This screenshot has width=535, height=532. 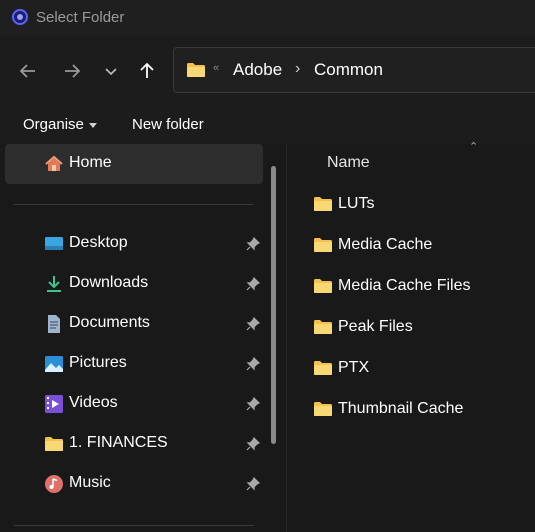 What do you see at coordinates (118, 442) in the screenshot?
I see `sidebar-item-label: 1. FINANCES` at bounding box center [118, 442].